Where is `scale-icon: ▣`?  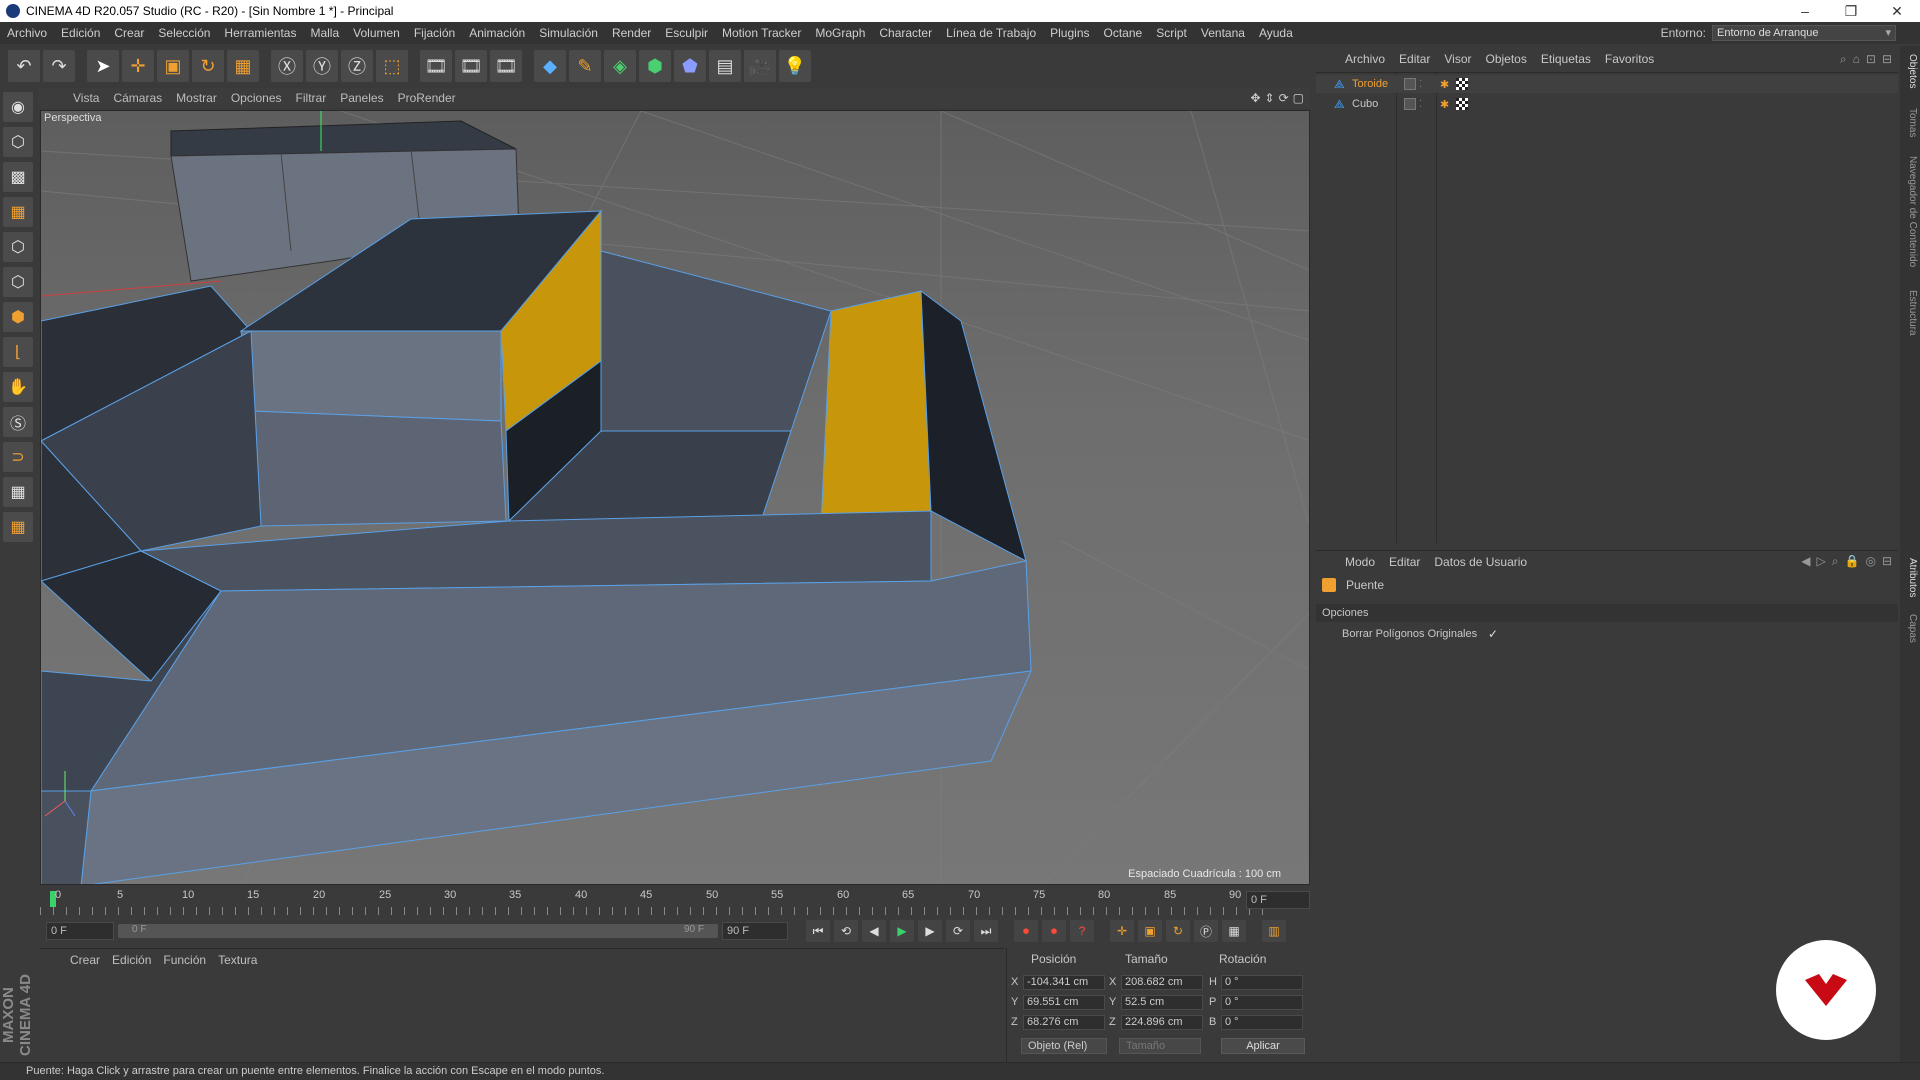 scale-icon: ▣ is located at coordinates (173, 66).